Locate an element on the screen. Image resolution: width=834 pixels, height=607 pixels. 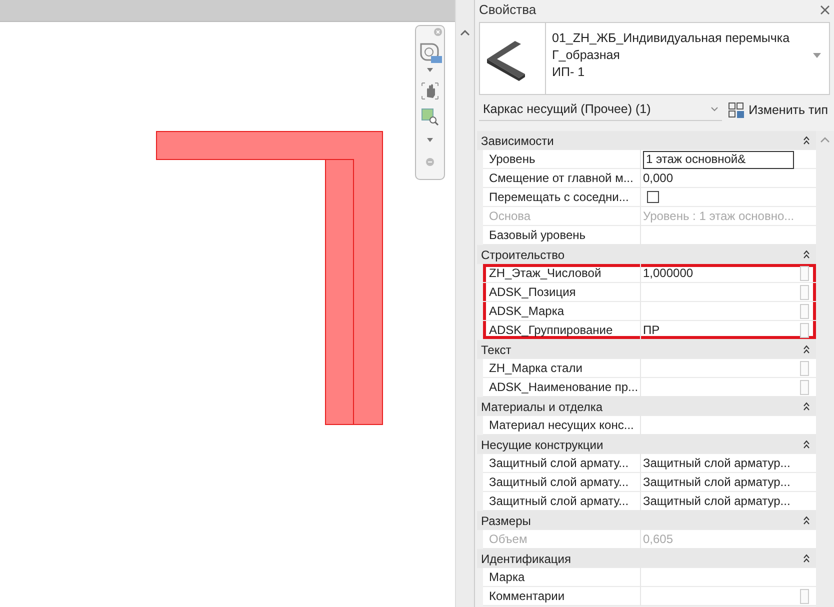
property-value: ПР is located at coordinates (651, 330).